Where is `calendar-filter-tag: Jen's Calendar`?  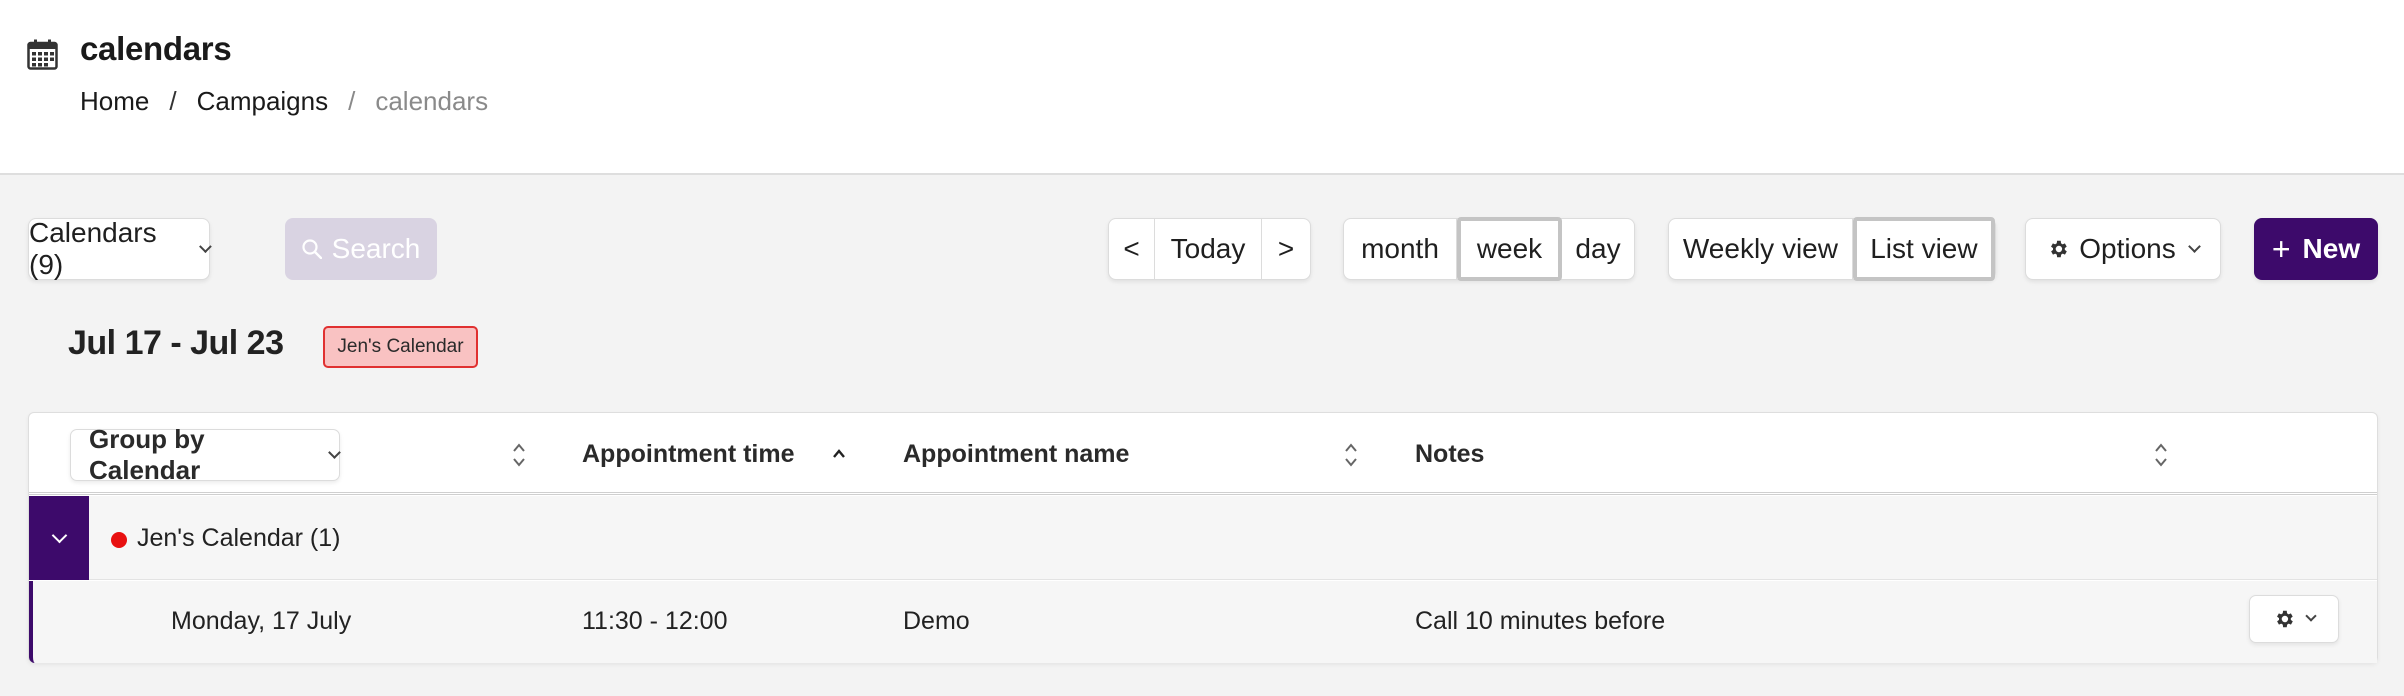
calendar-filter-tag: Jen's Calendar is located at coordinates (400, 347).